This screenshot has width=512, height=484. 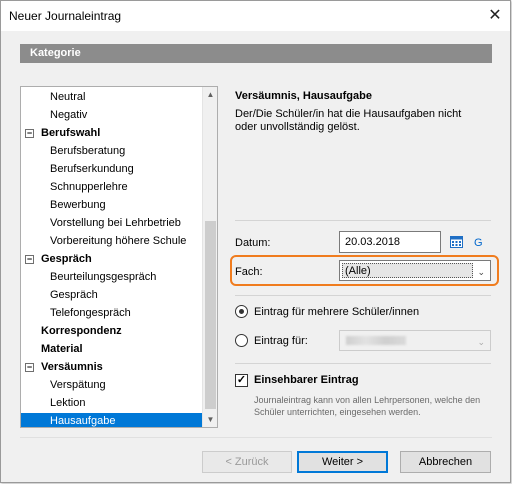 I want to click on subject-select: (Alle) ⌄, so click(x=415, y=270).